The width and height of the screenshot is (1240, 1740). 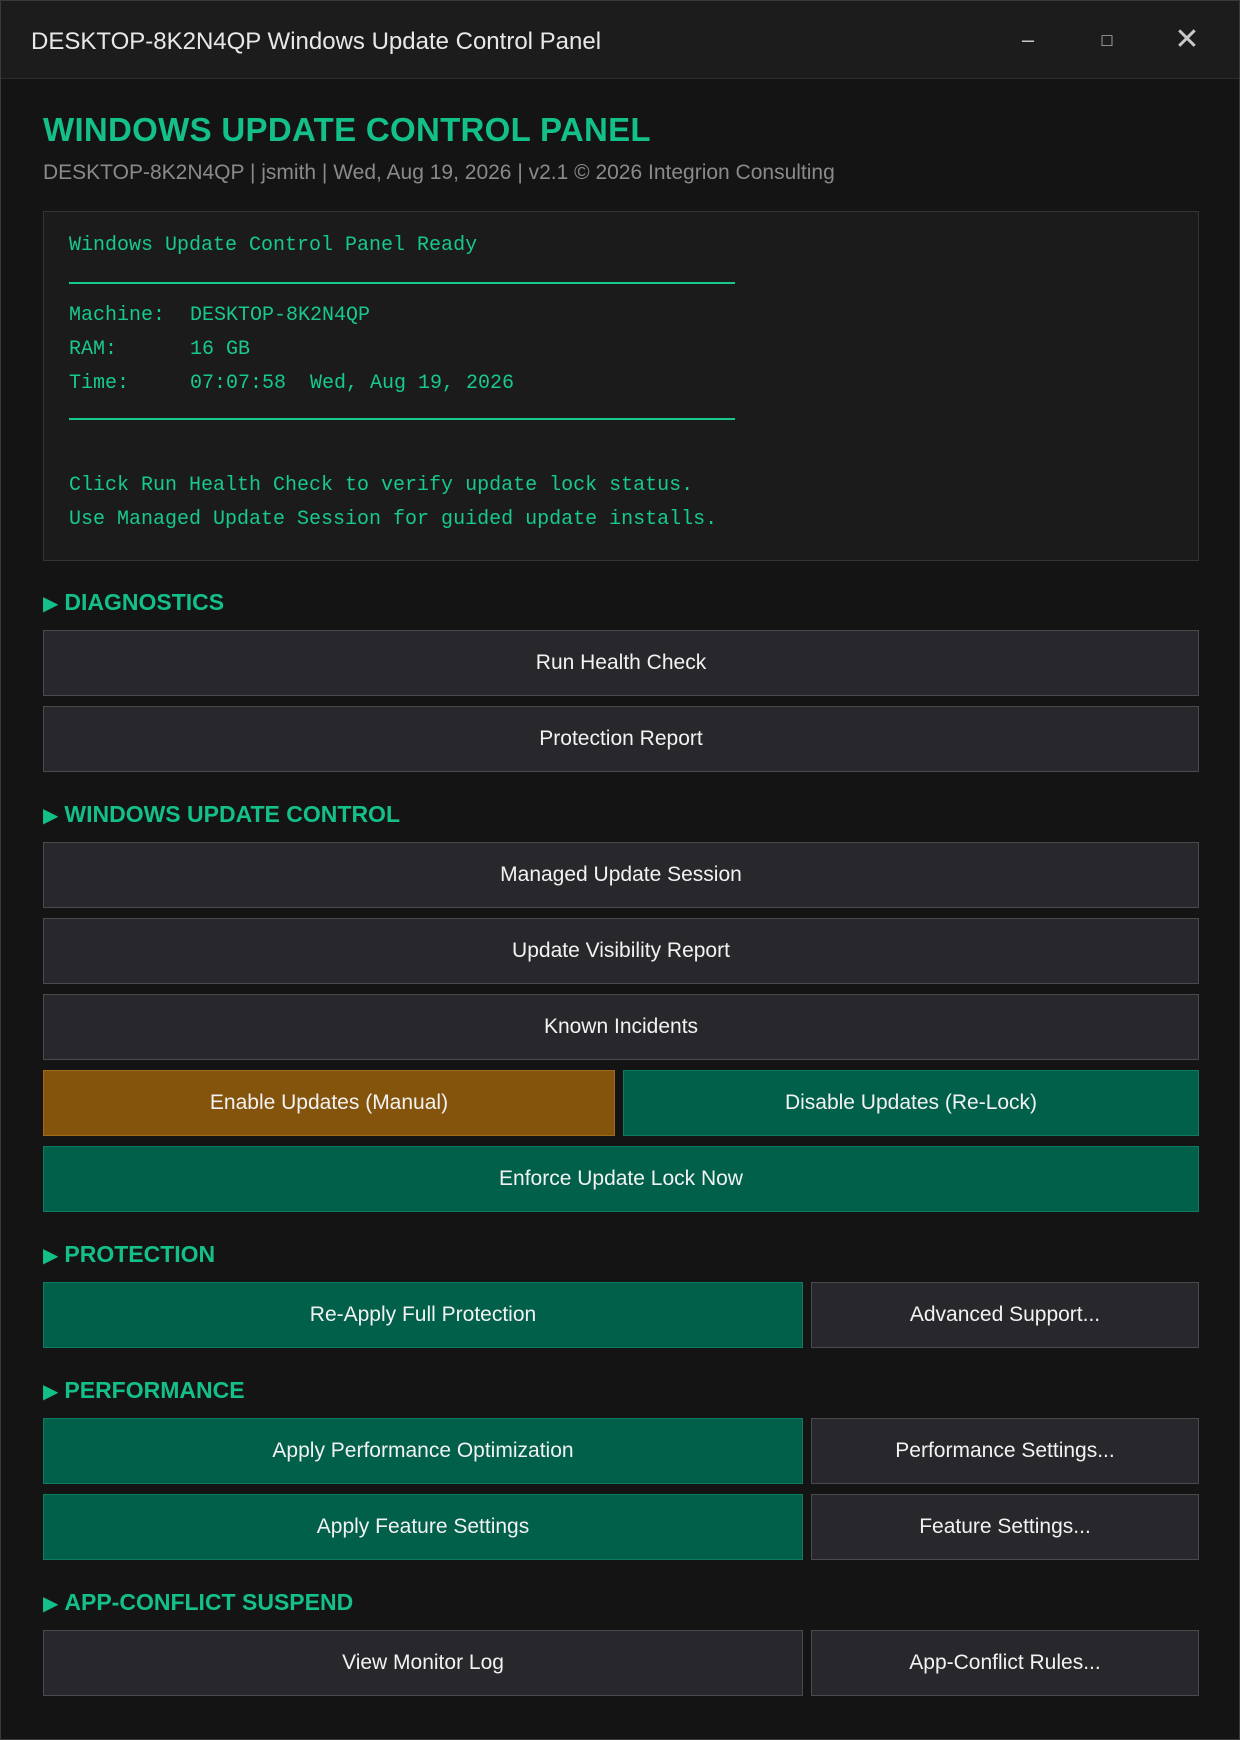 What do you see at coordinates (159, 349) in the screenshot?
I see `console-ram-row: RAM: 16 GB` at bounding box center [159, 349].